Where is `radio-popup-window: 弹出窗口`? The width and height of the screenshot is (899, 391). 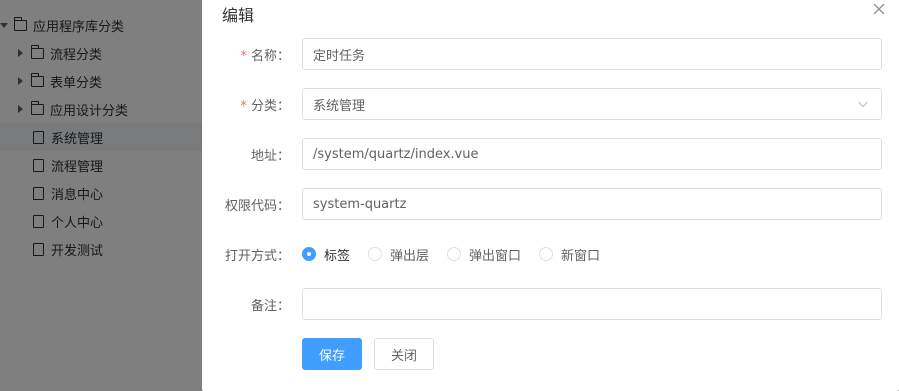 radio-popup-window: 弹出窗口 is located at coordinates (484, 254).